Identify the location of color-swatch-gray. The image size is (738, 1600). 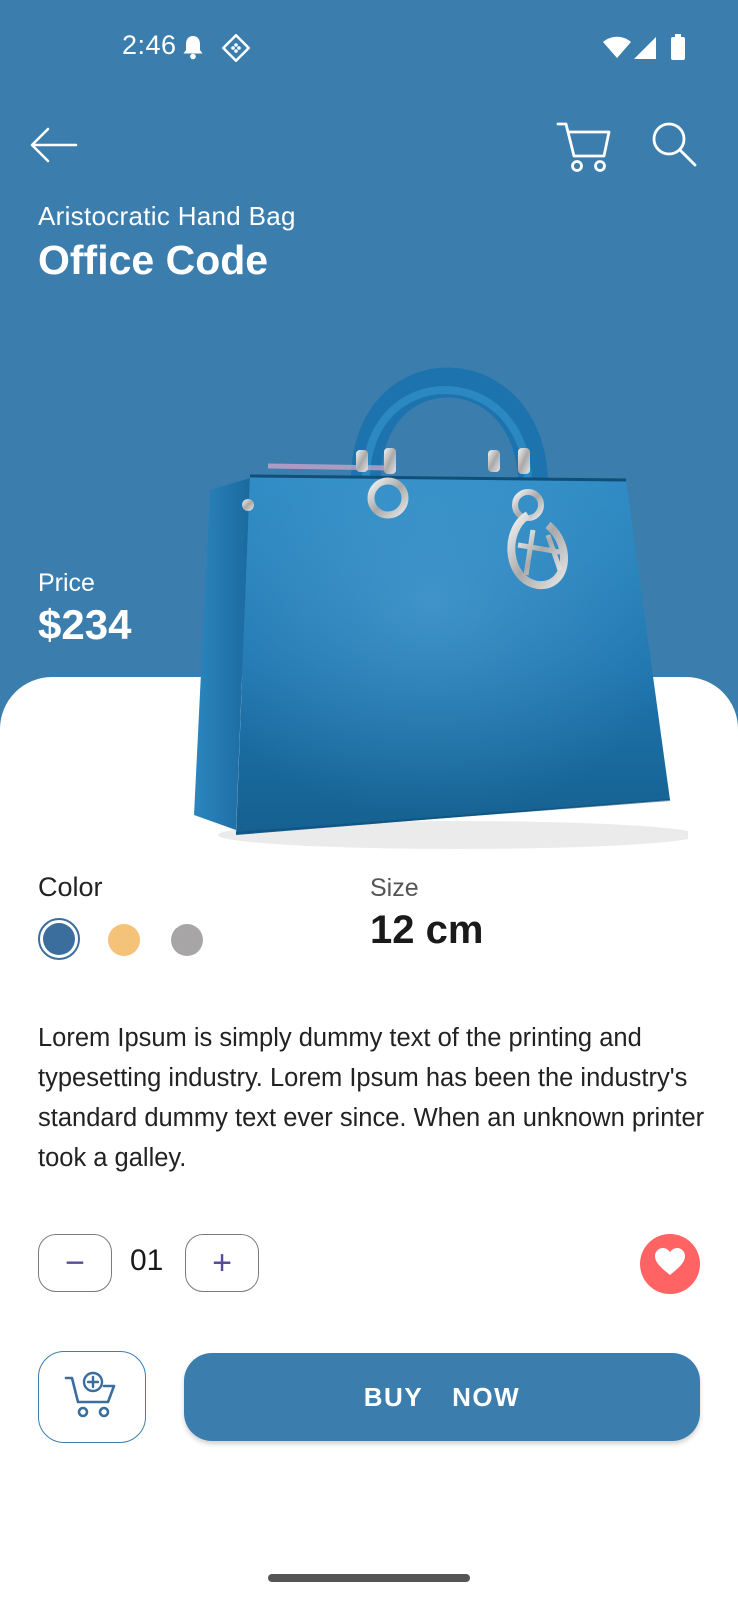
(187, 940).